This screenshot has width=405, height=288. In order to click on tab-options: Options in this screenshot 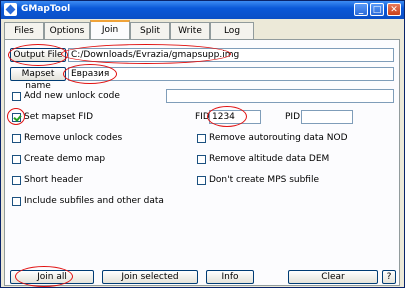, I will do `click(67, 30)`.